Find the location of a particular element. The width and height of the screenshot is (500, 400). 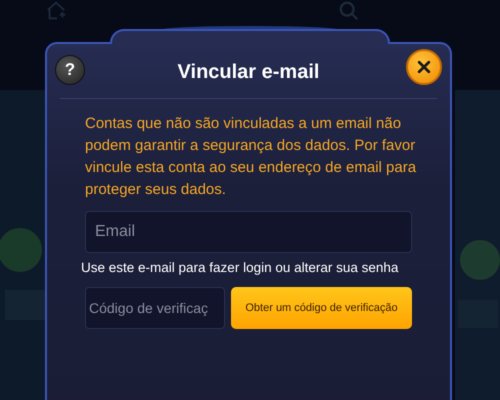

code-field: Código de verificaç is located at coordinates (155, 308).